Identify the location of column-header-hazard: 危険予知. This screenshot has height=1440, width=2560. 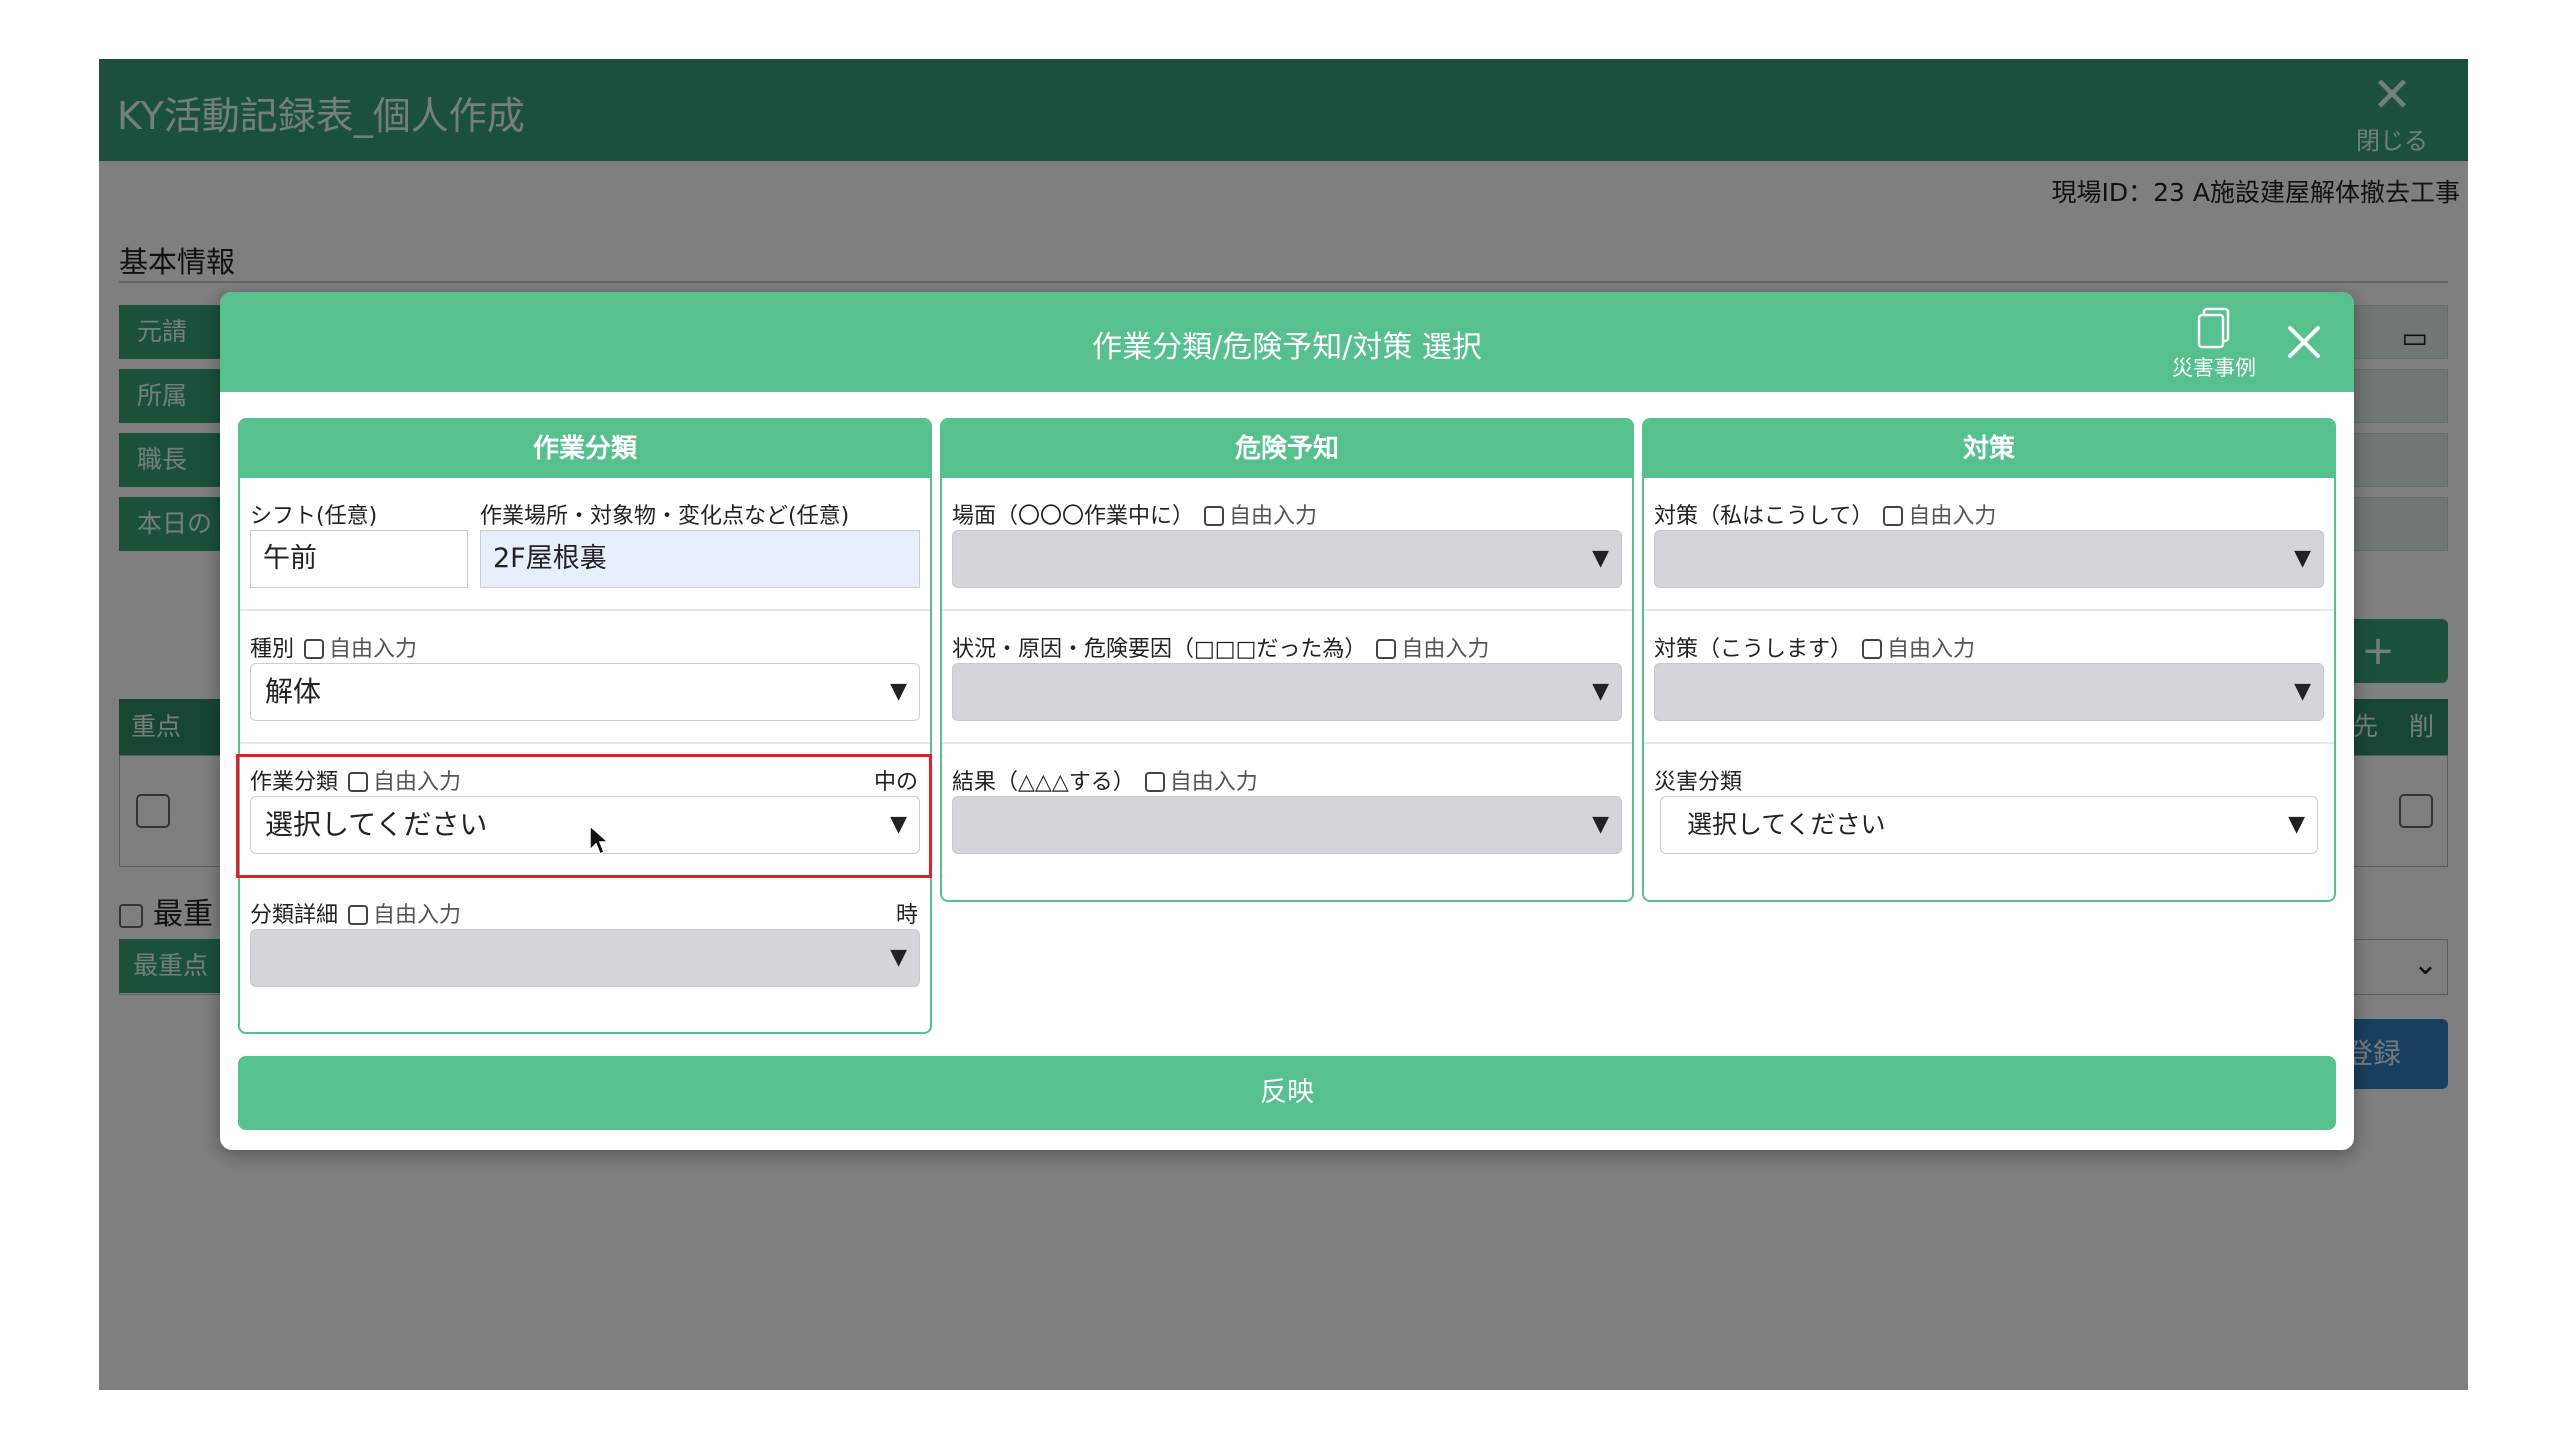
(1287, 449).